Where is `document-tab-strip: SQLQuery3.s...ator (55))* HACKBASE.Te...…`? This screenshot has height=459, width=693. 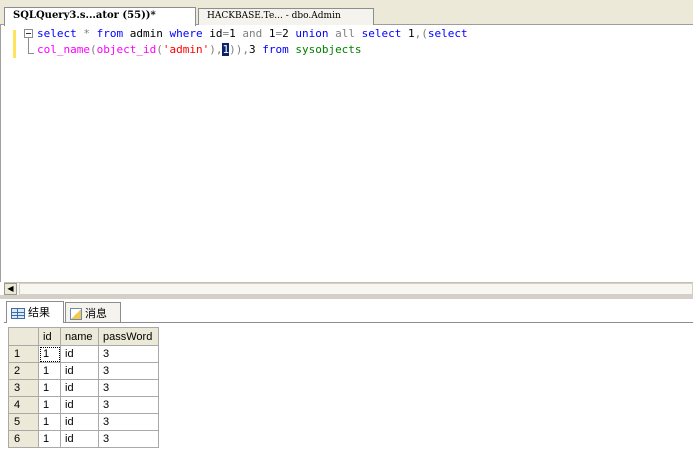 document-tab-strip: SQLQuery3.s...ator (55))* HACKBASE.Te...… is located at coordinates (346, 15).